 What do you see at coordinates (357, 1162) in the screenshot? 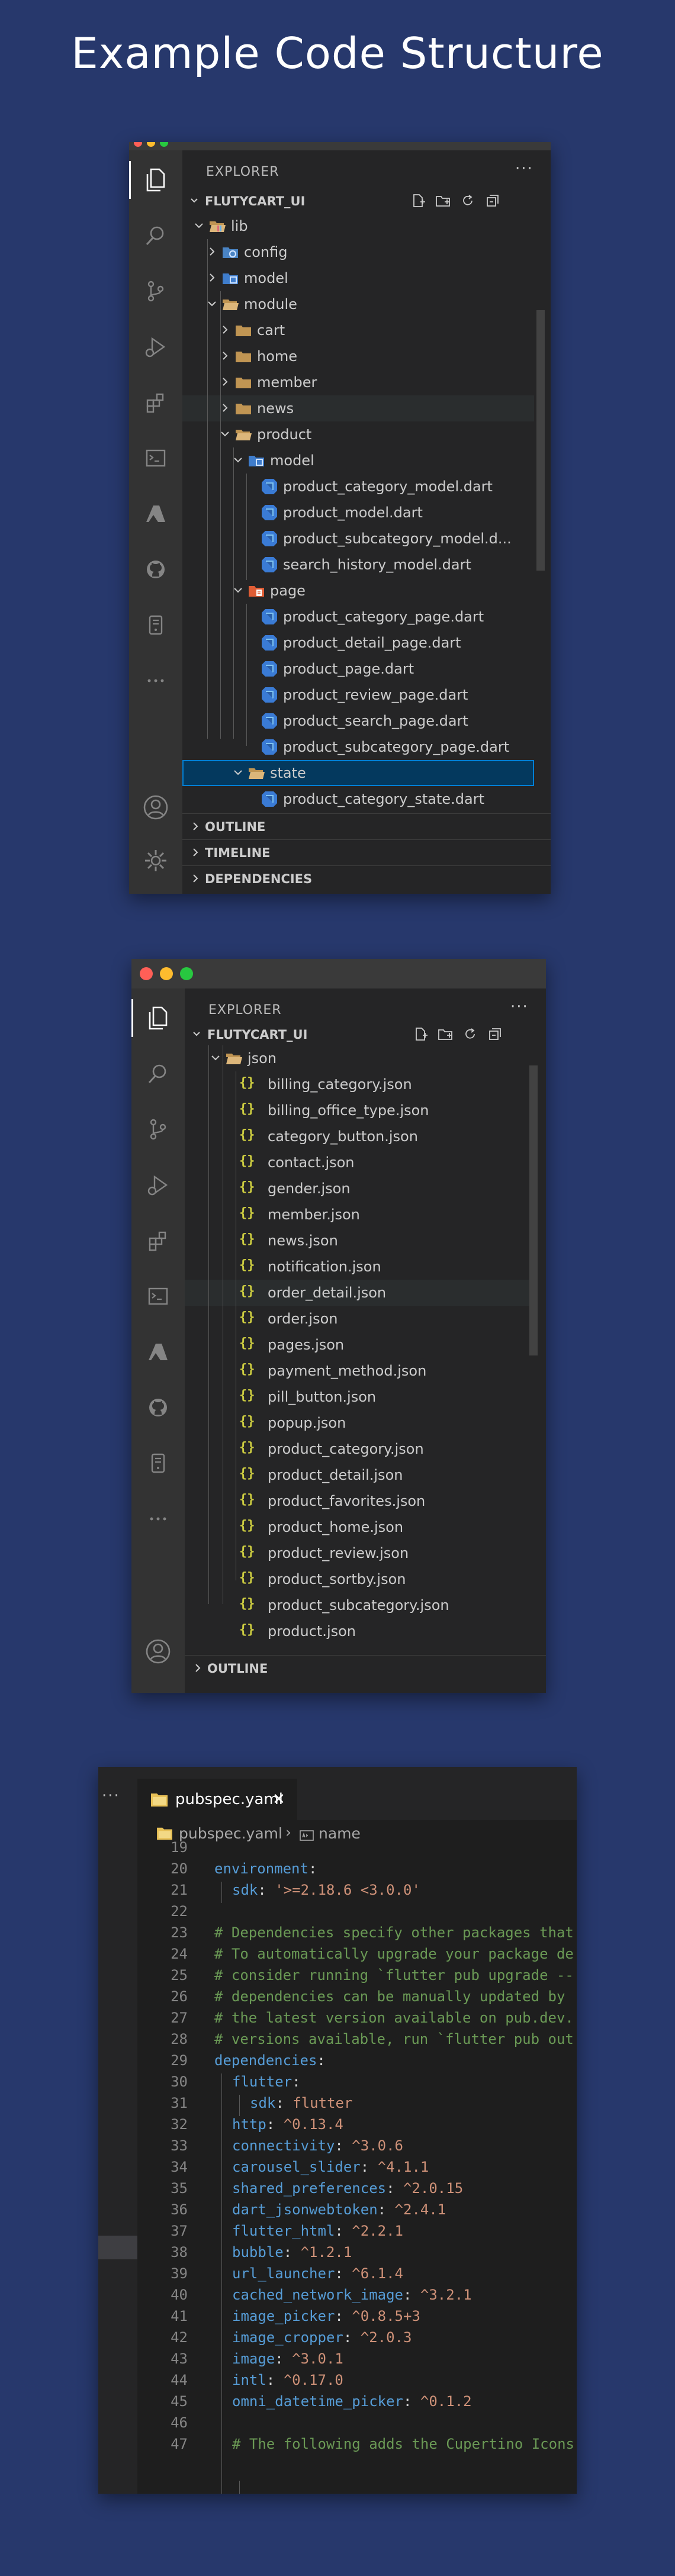
I see `tree-item: {} contact.json` at bounding box center [357, 1162].